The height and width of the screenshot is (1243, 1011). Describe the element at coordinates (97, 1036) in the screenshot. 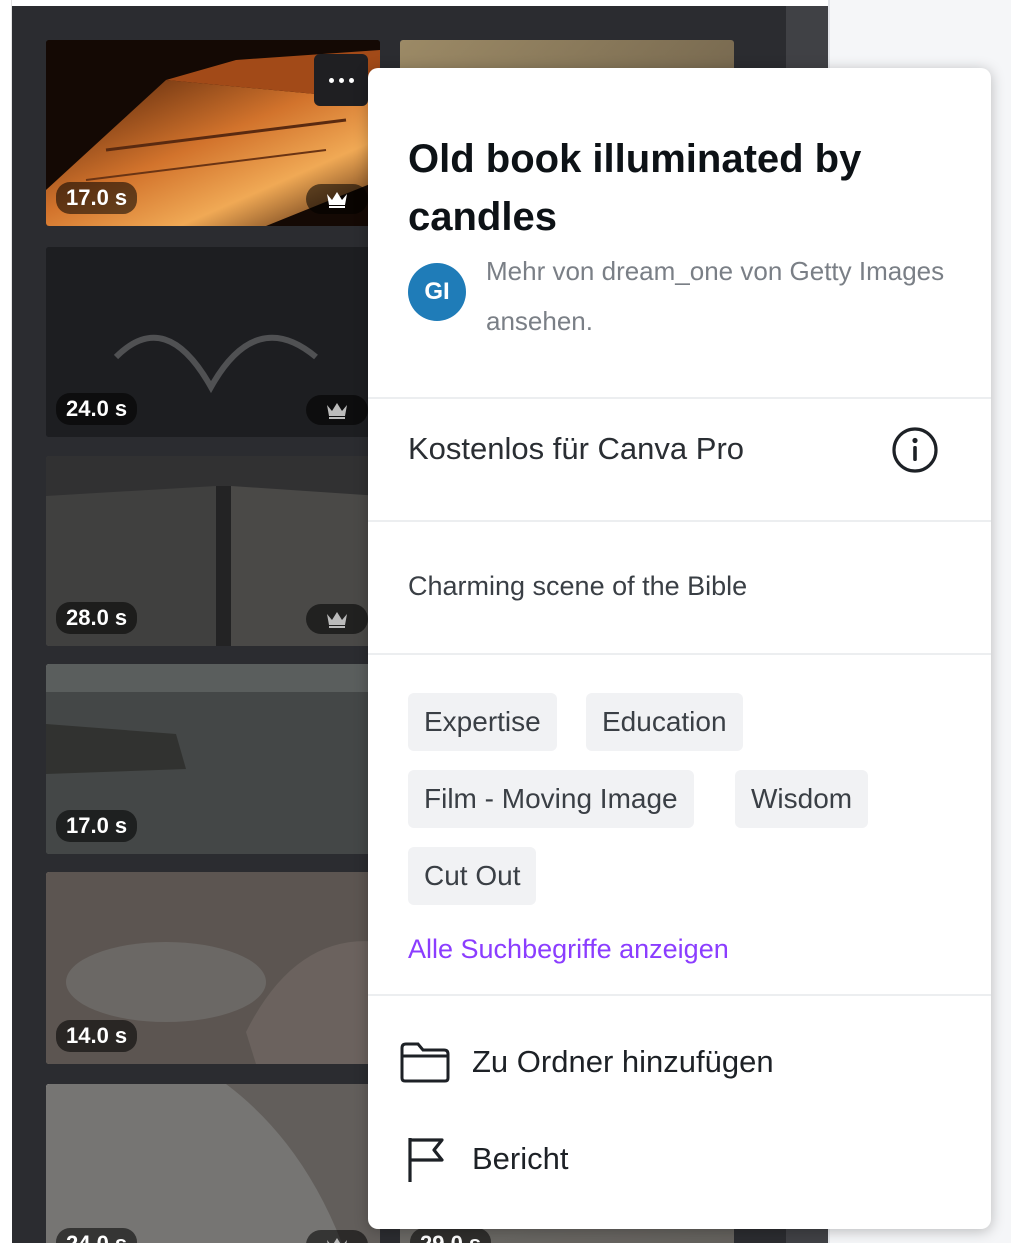

I see `video-duration: 14.0 s` at that location.